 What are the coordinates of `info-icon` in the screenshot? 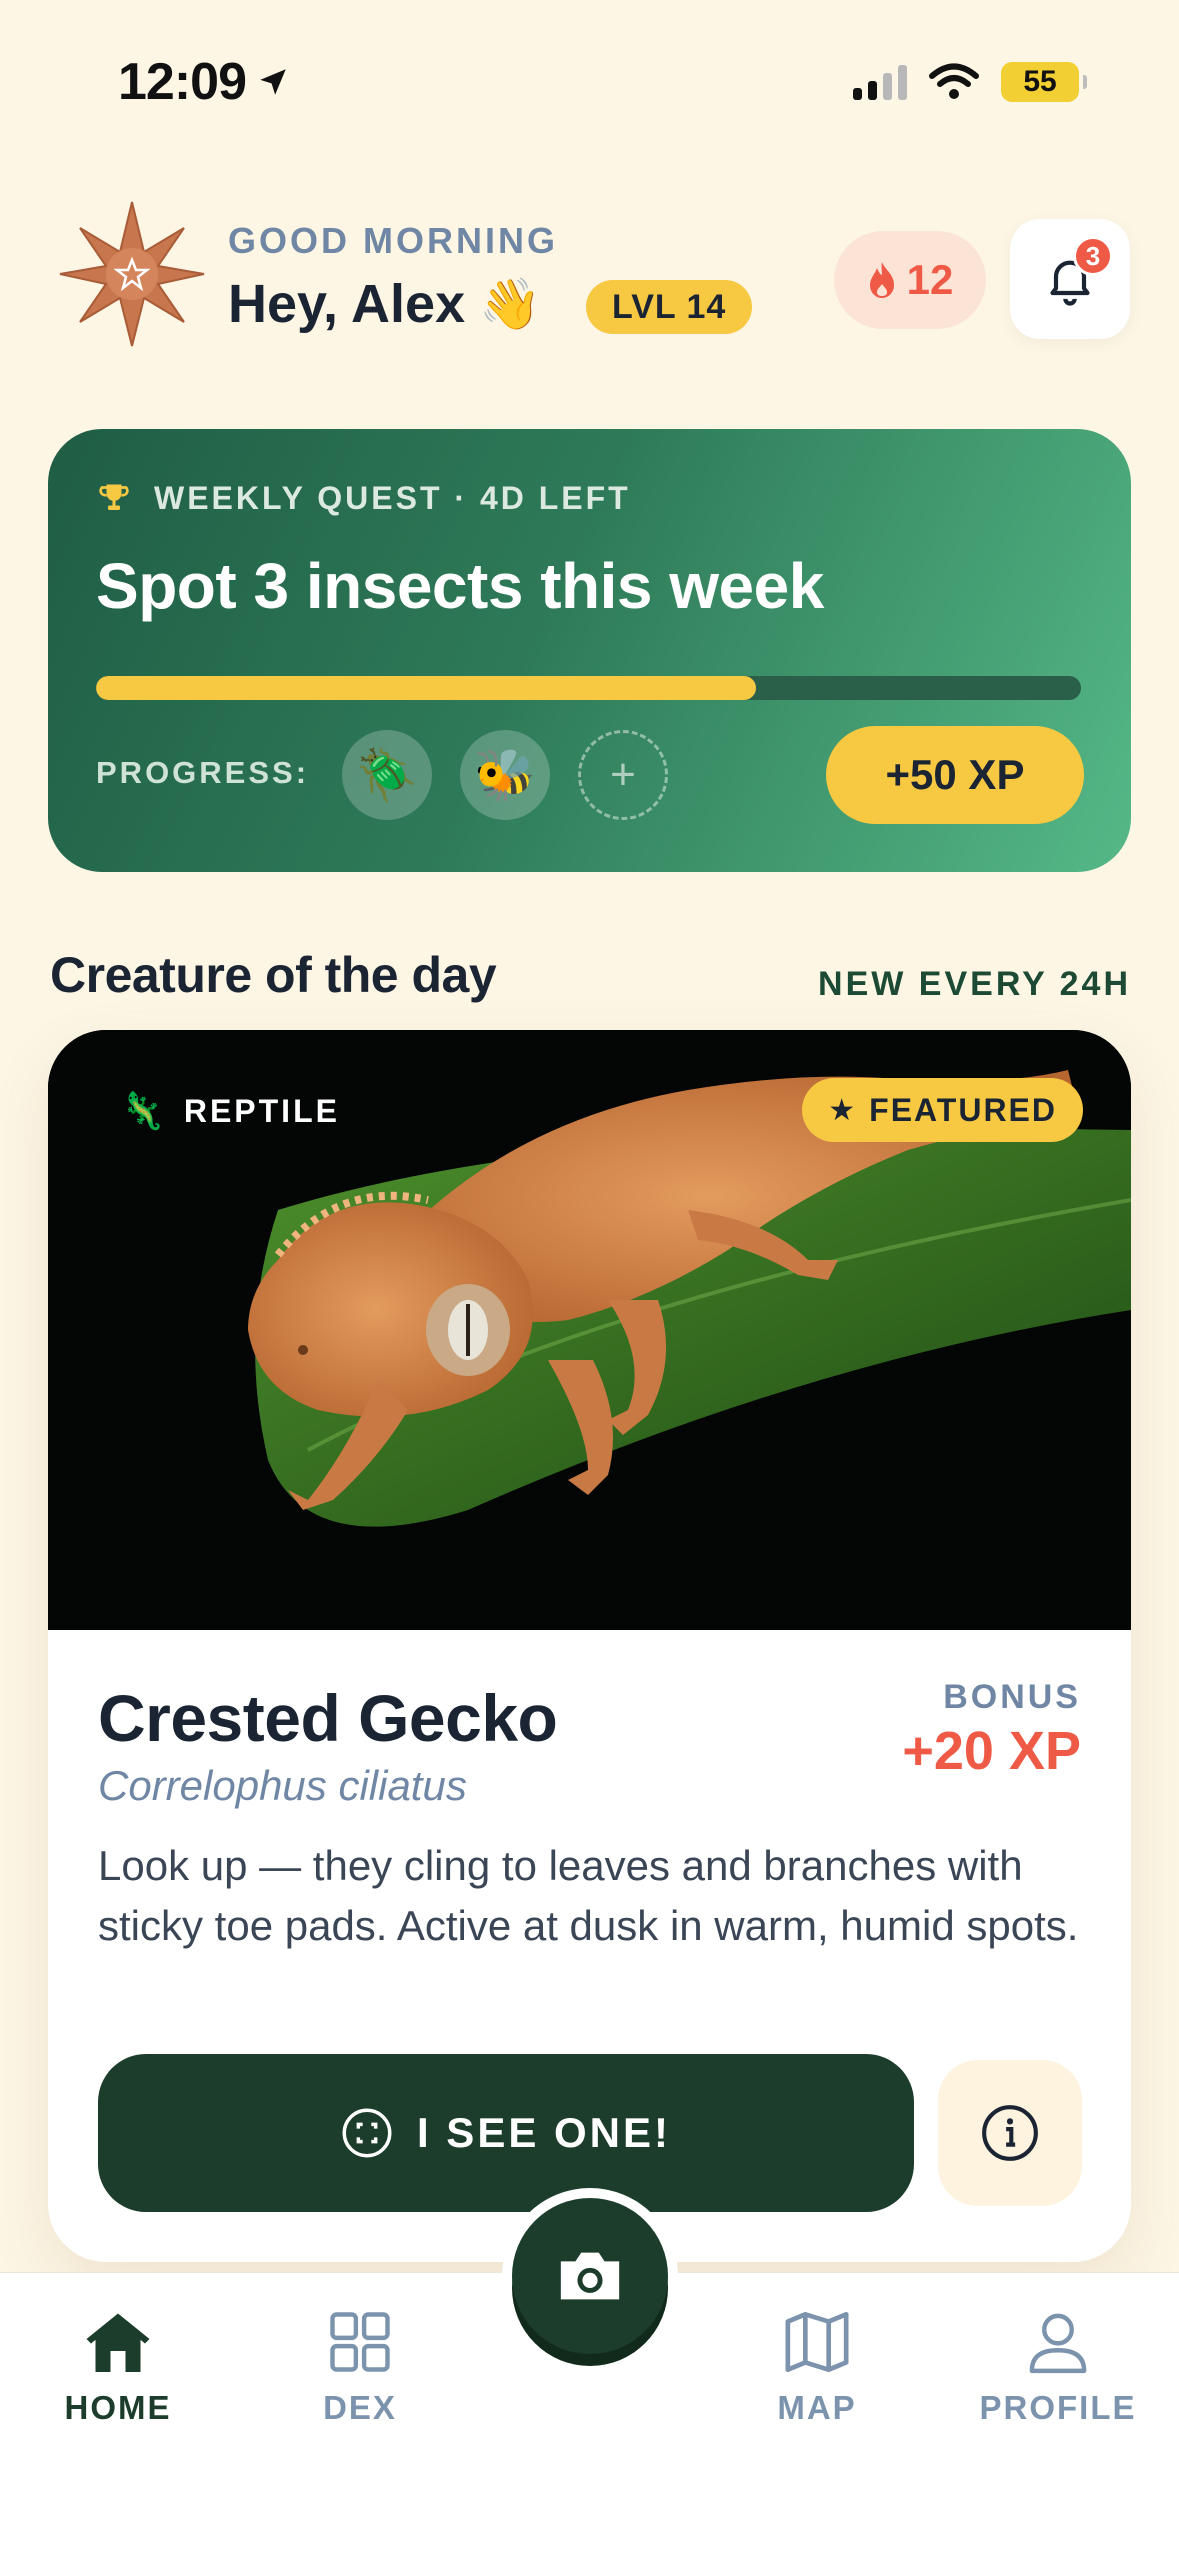 It's located at (1010, 2133).